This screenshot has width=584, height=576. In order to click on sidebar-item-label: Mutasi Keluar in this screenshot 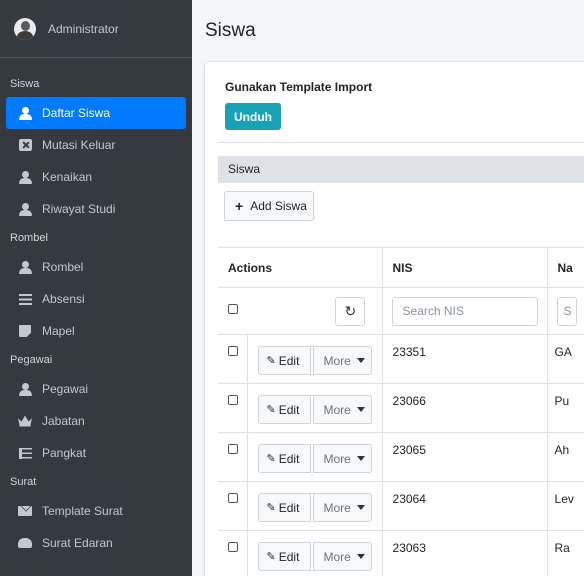, I will do `click(79, 145)`.